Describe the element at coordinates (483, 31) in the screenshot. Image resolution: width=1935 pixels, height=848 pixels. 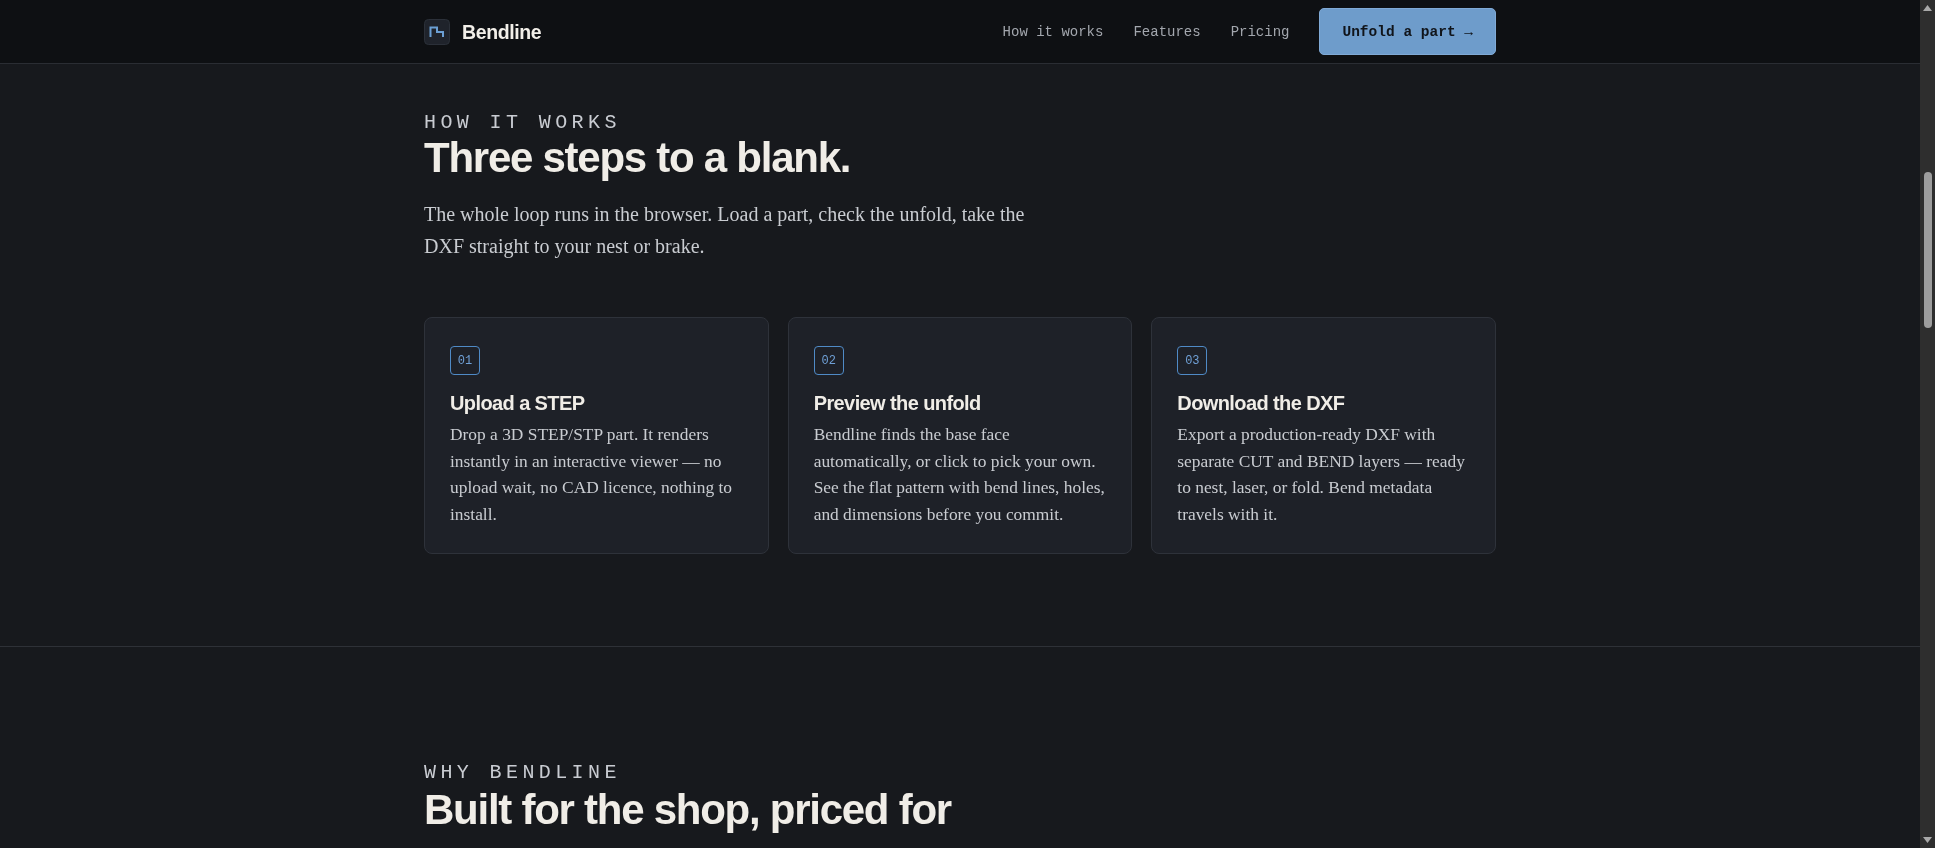
I see `brand-link: Bendline` at that location.